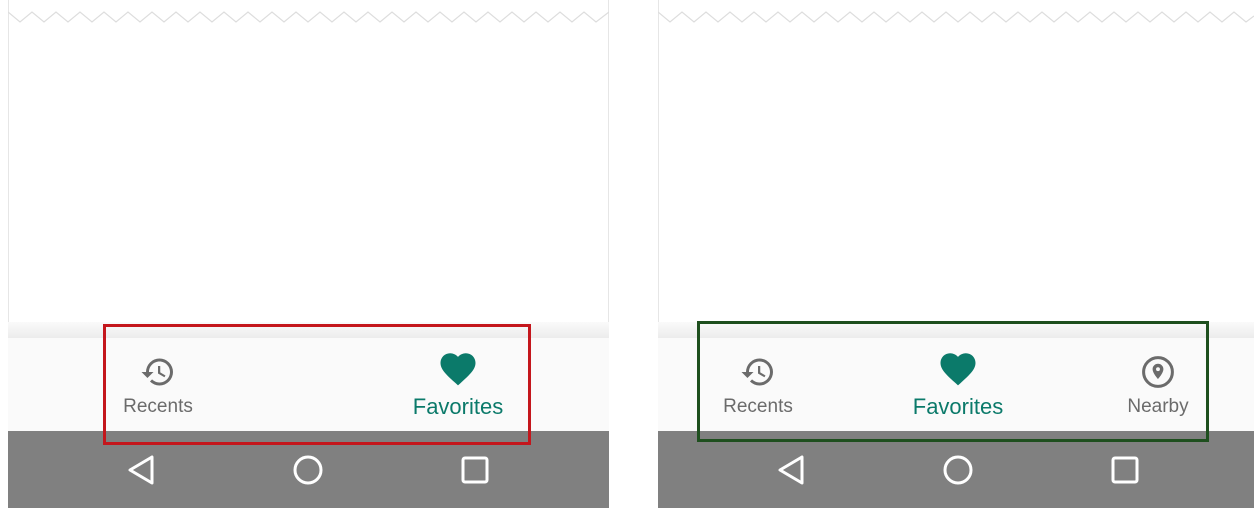 The image size is (1254, 508). What do you see at coordinates (308, 384) in the screenshot?
I see `bottom-navigation: Recents Favorites` at bounding box center [308, 384].